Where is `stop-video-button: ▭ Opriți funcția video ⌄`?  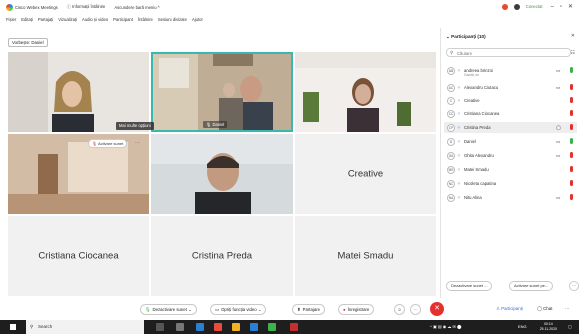
stop-video-button: ▭ Opriți funcția video ⌄ is located at coordinates (238, 309).